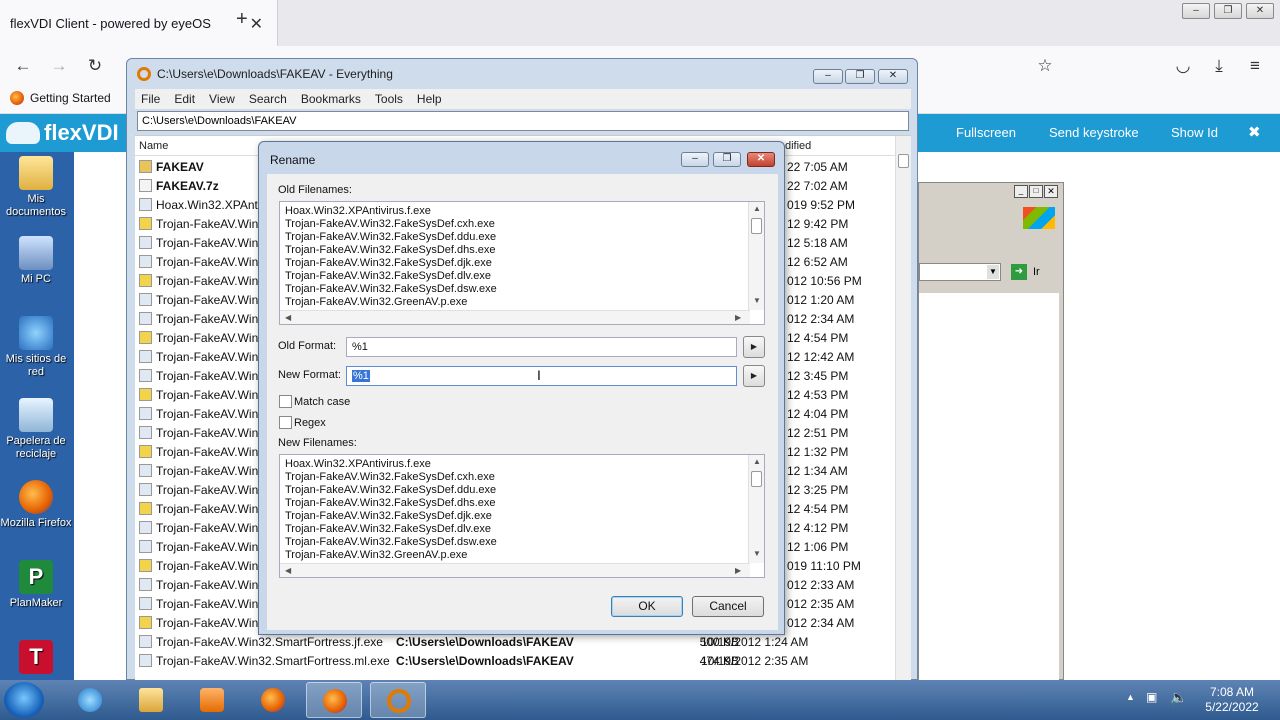  I want to click on close-window-icon: ✕, so click(1260, 11).